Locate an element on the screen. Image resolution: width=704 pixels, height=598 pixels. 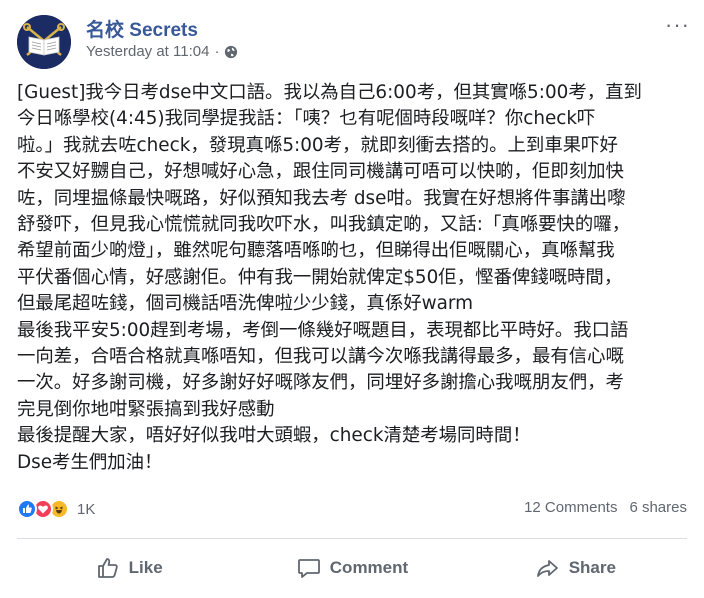
post-meta: Yesterday at 11:04 · is located at coordinates (162, 51).